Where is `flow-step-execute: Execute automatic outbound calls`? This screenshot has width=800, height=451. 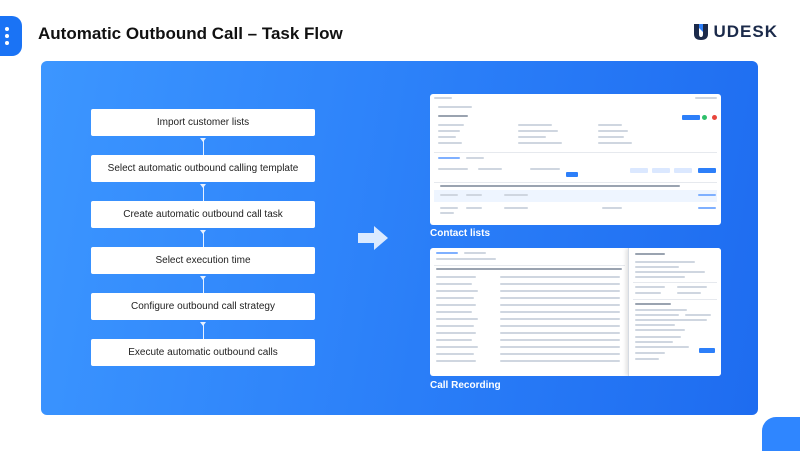
flow-step-execute: Execute automatic outbound calls is located at coordinates (203, 352).